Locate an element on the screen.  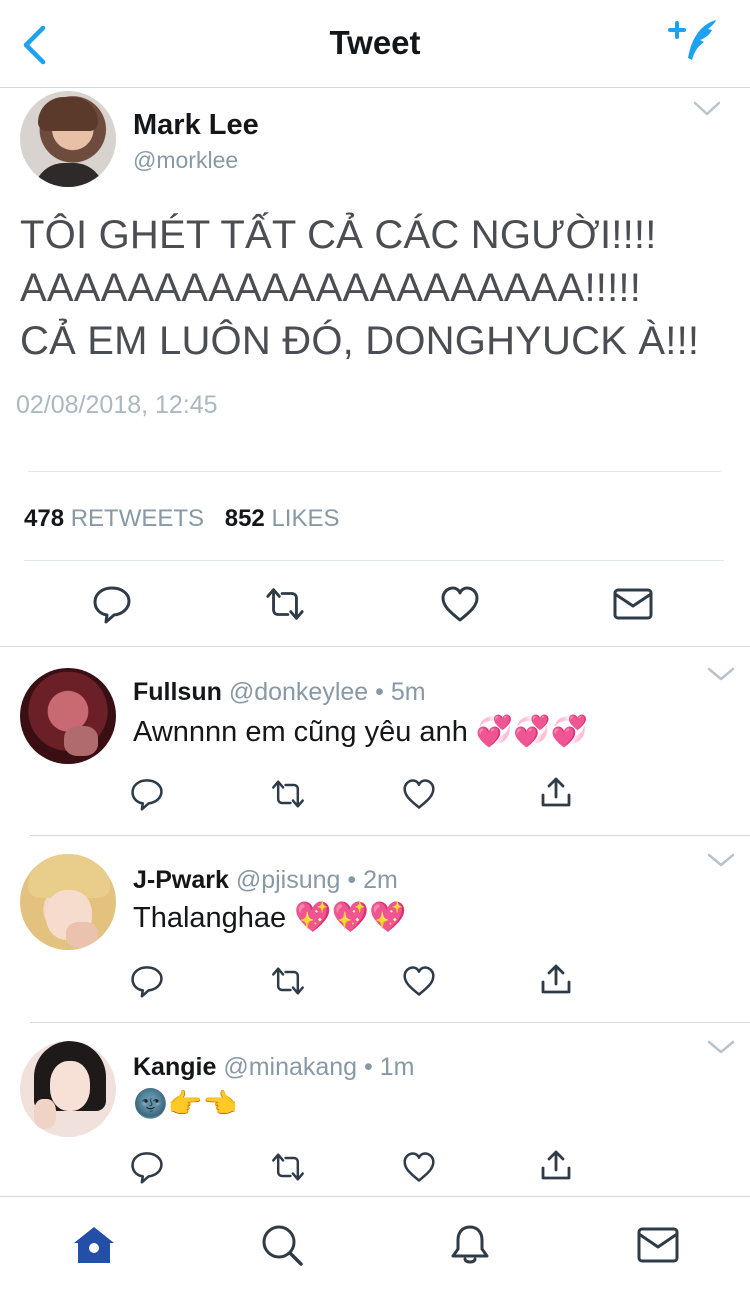
author-name: Kangie is located at coordinates (174, 1067).